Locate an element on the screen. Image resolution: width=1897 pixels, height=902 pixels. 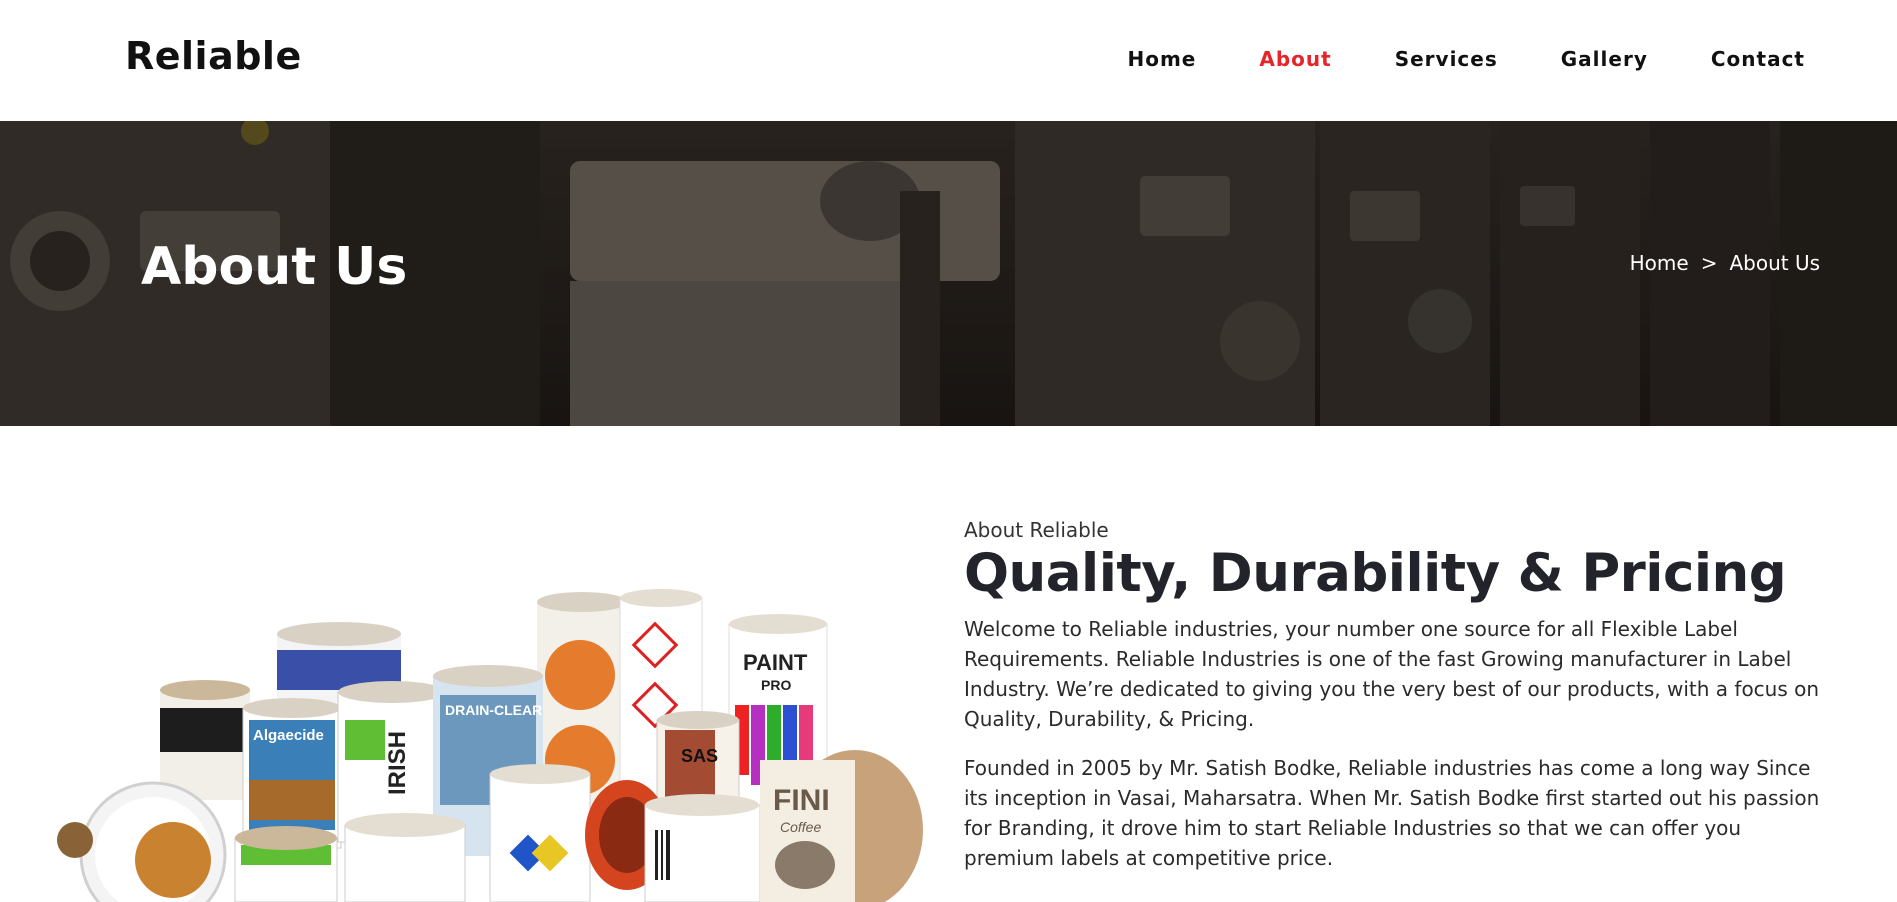
drain-clear-label: DRAIN-CLEAR is located at coordinates (493, 710).